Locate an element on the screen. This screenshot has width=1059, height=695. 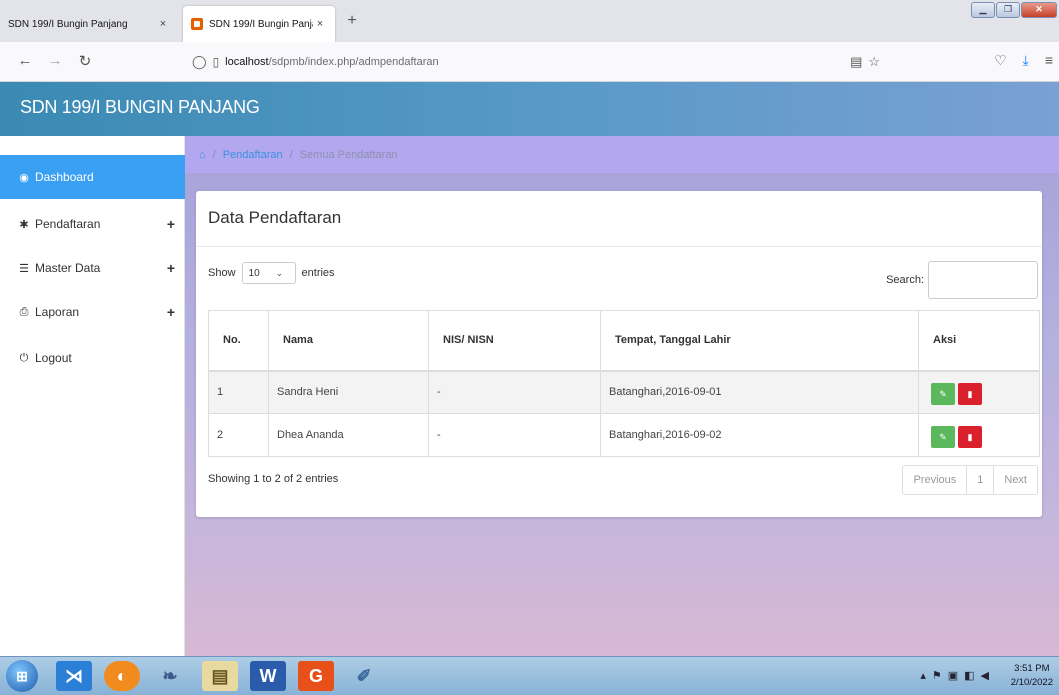
toolbar-right: ♡ ⤓ ≡ is located at coordinates (1023, 60).